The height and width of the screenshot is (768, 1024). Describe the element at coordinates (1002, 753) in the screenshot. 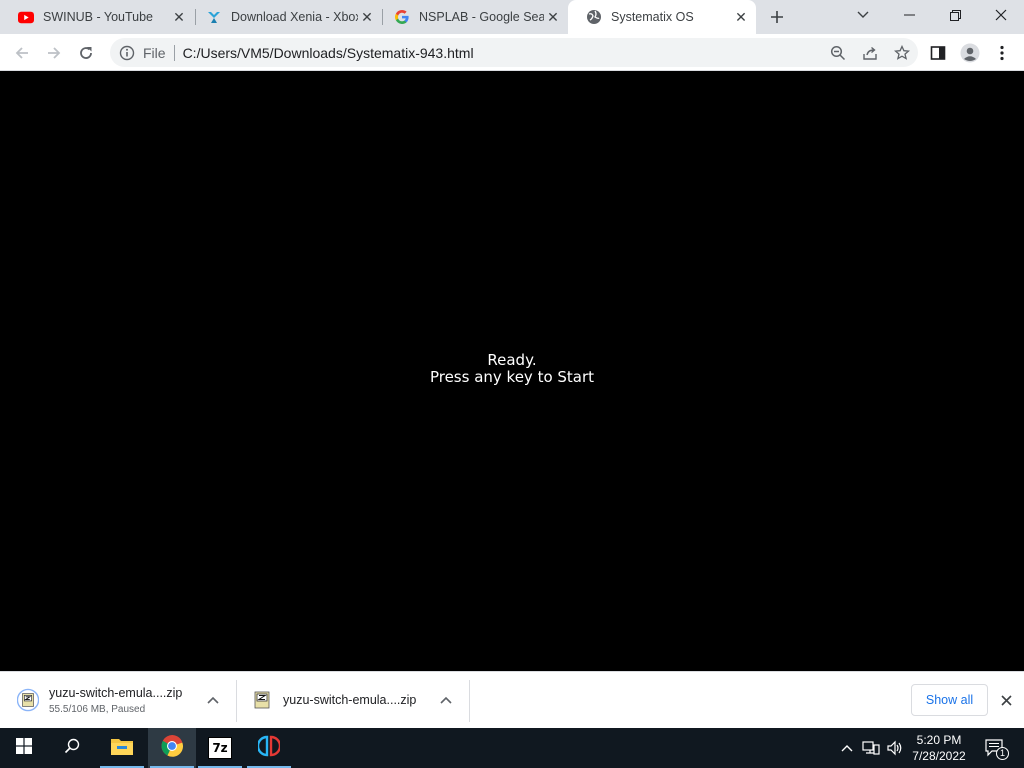

I see `notification-count-badge: 1` at that location.